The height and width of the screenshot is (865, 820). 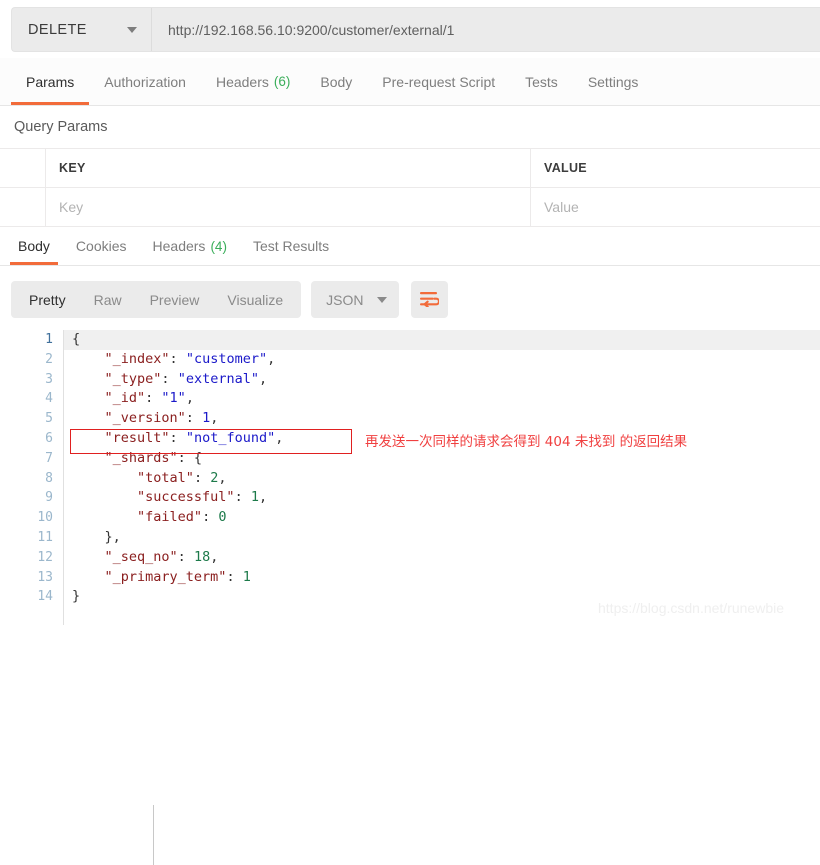 What do you see at coordinates (49, 419) in the screenshot?
I see `line-number: 5` at bounding box center [49, 419].